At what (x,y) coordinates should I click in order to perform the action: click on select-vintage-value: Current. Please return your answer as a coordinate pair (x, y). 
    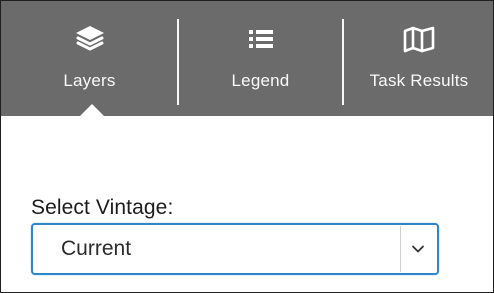
    Looking at the image, I should click on (96, 248).